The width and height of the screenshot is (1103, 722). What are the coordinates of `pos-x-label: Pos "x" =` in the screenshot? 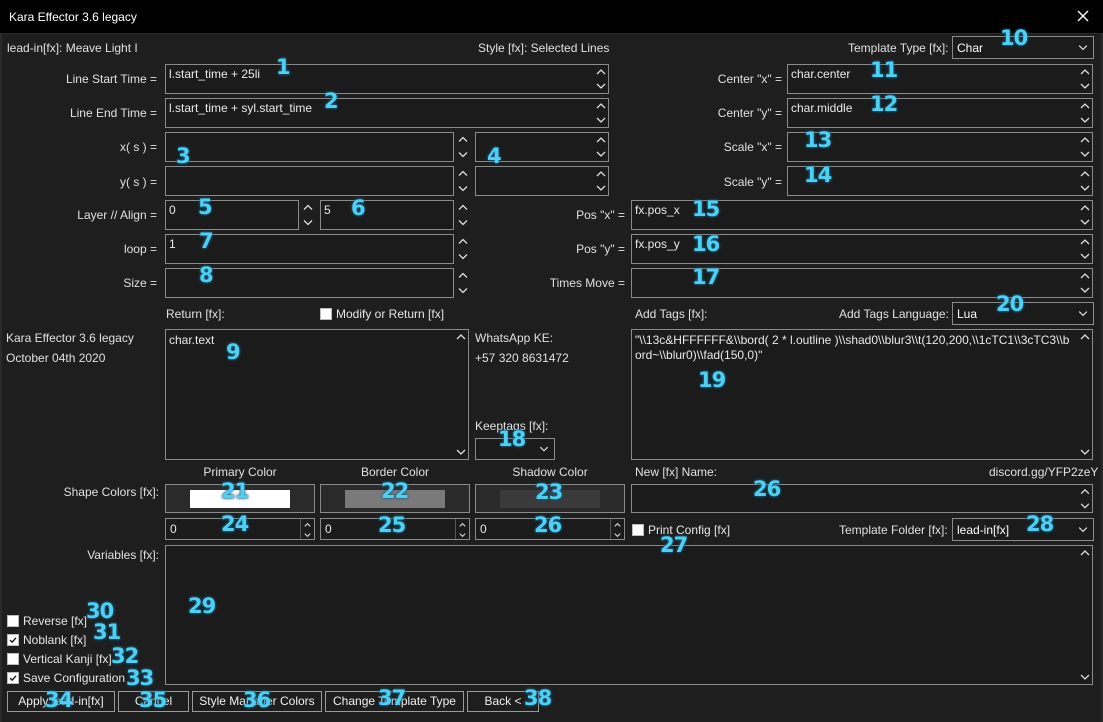 It's located at (600, 215).